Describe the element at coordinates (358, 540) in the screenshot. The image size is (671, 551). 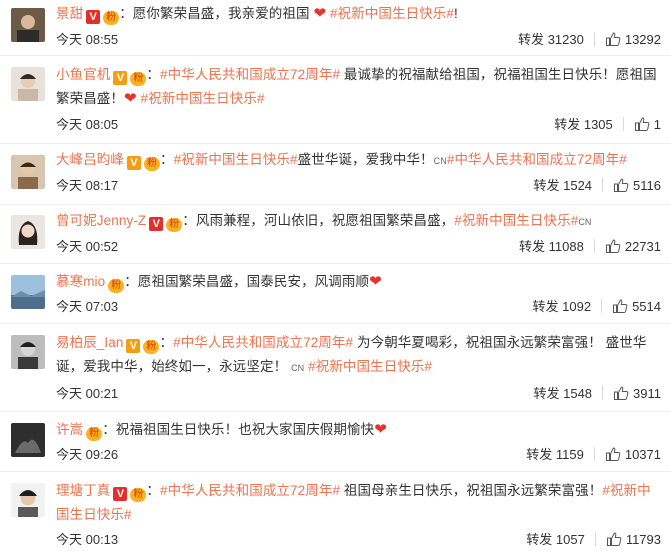
I see `comment-meta: 今天 00:13 转发 1057 11793` at that location.